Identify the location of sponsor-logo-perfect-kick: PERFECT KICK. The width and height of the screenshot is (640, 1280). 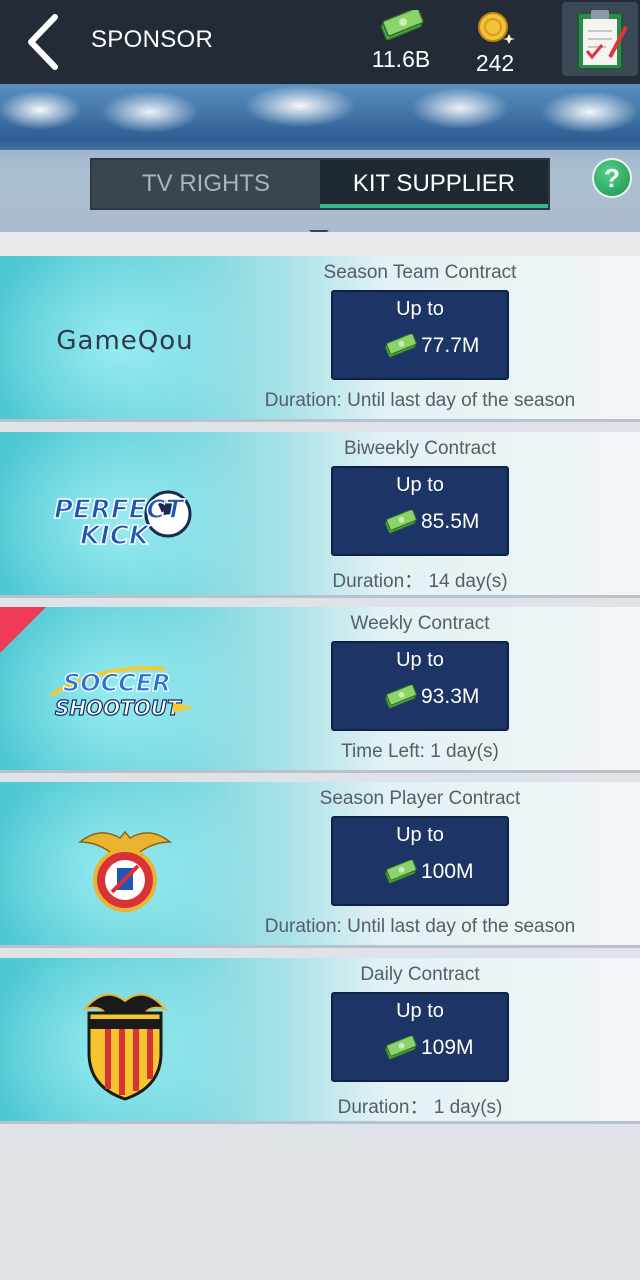
(125, 517).